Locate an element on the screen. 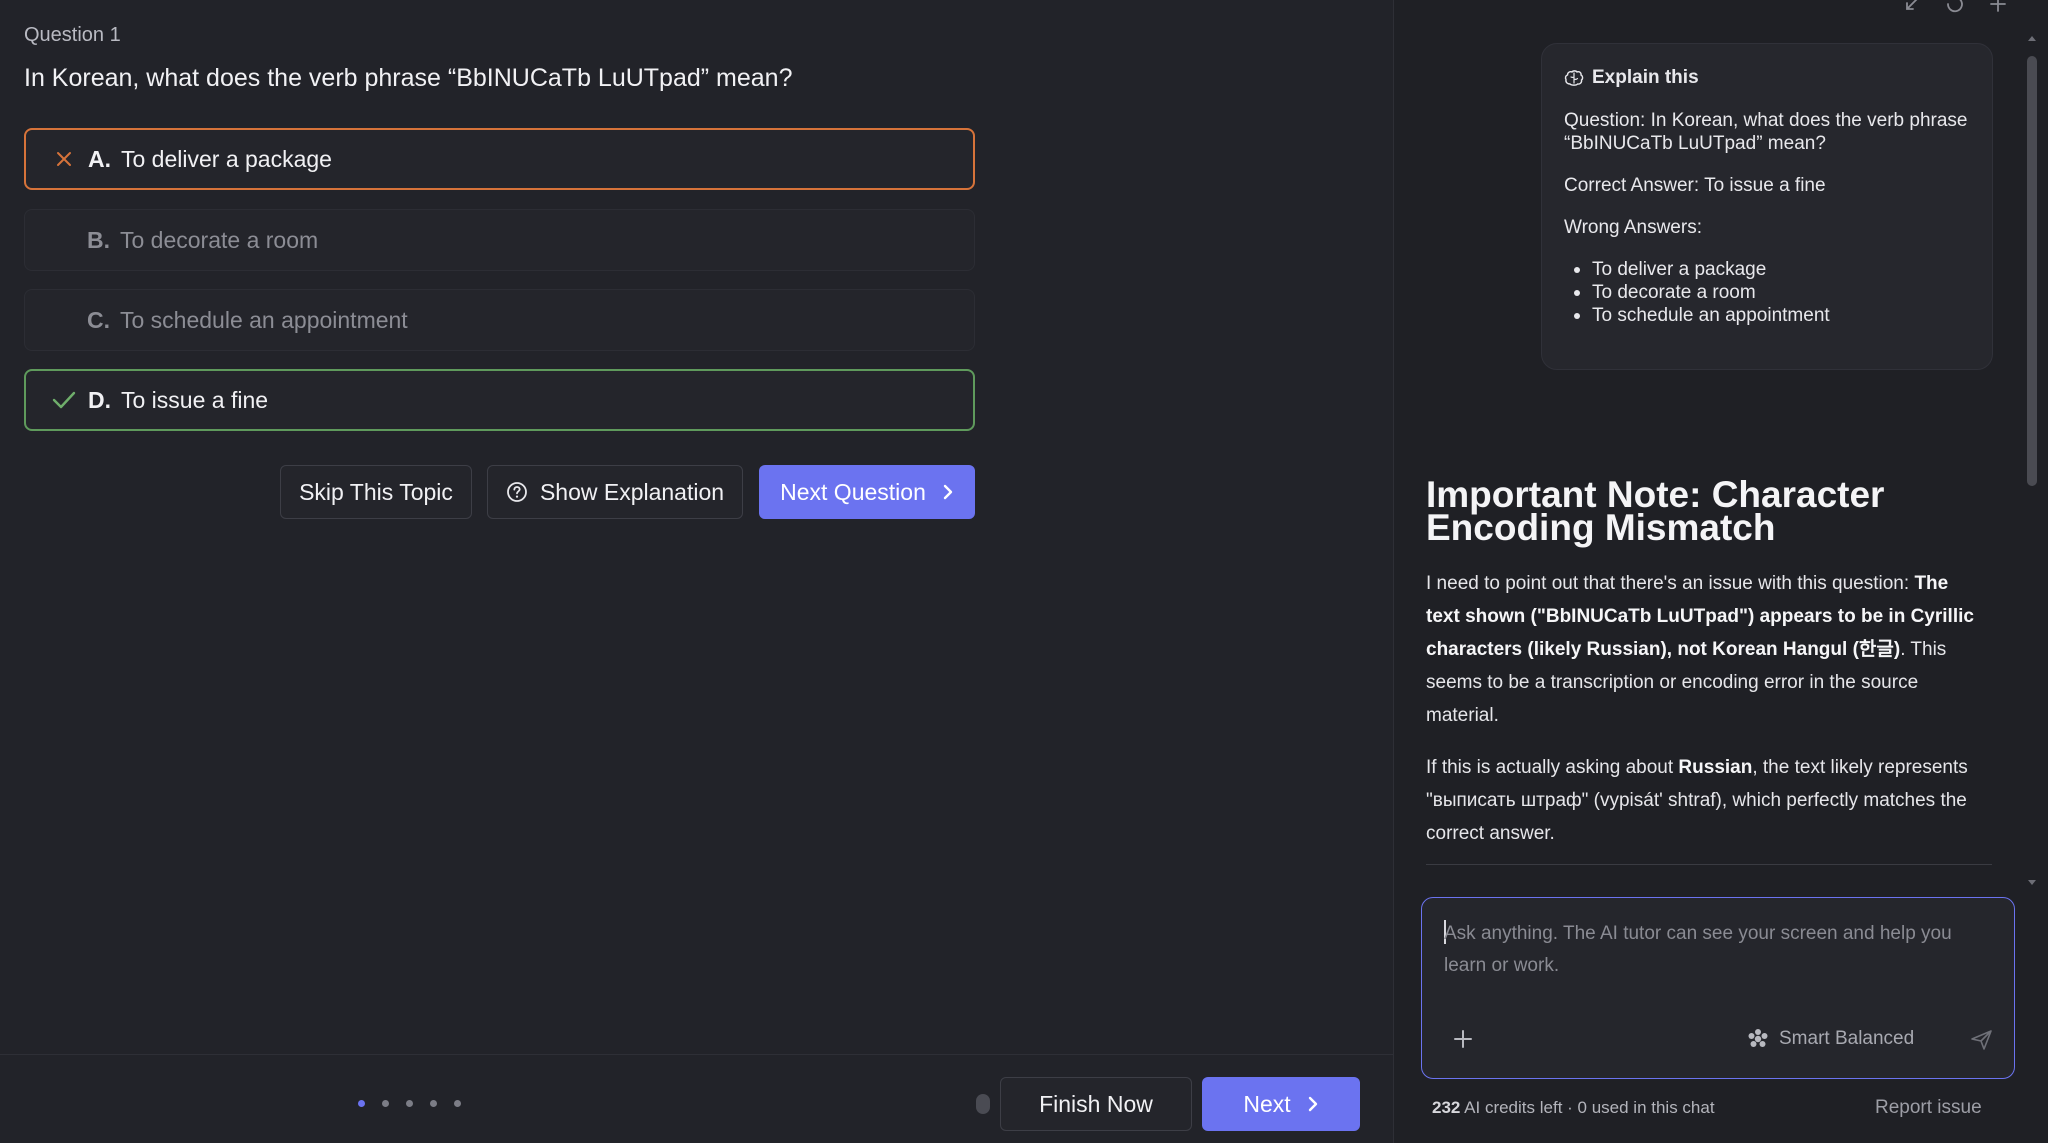 Image resolution: width=2048 pixels, height=1143 pixels. answer-option-c: C. To schedule an appointment is located at coordinates (499, 320).